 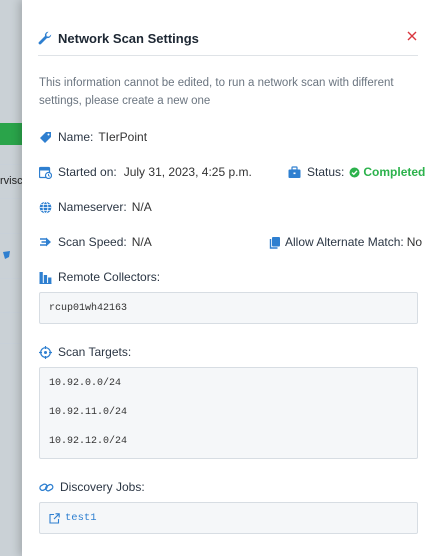 I want to click on started-on-value: July 31, 2023, 4:25 p.m., so click(x=187, y=172).